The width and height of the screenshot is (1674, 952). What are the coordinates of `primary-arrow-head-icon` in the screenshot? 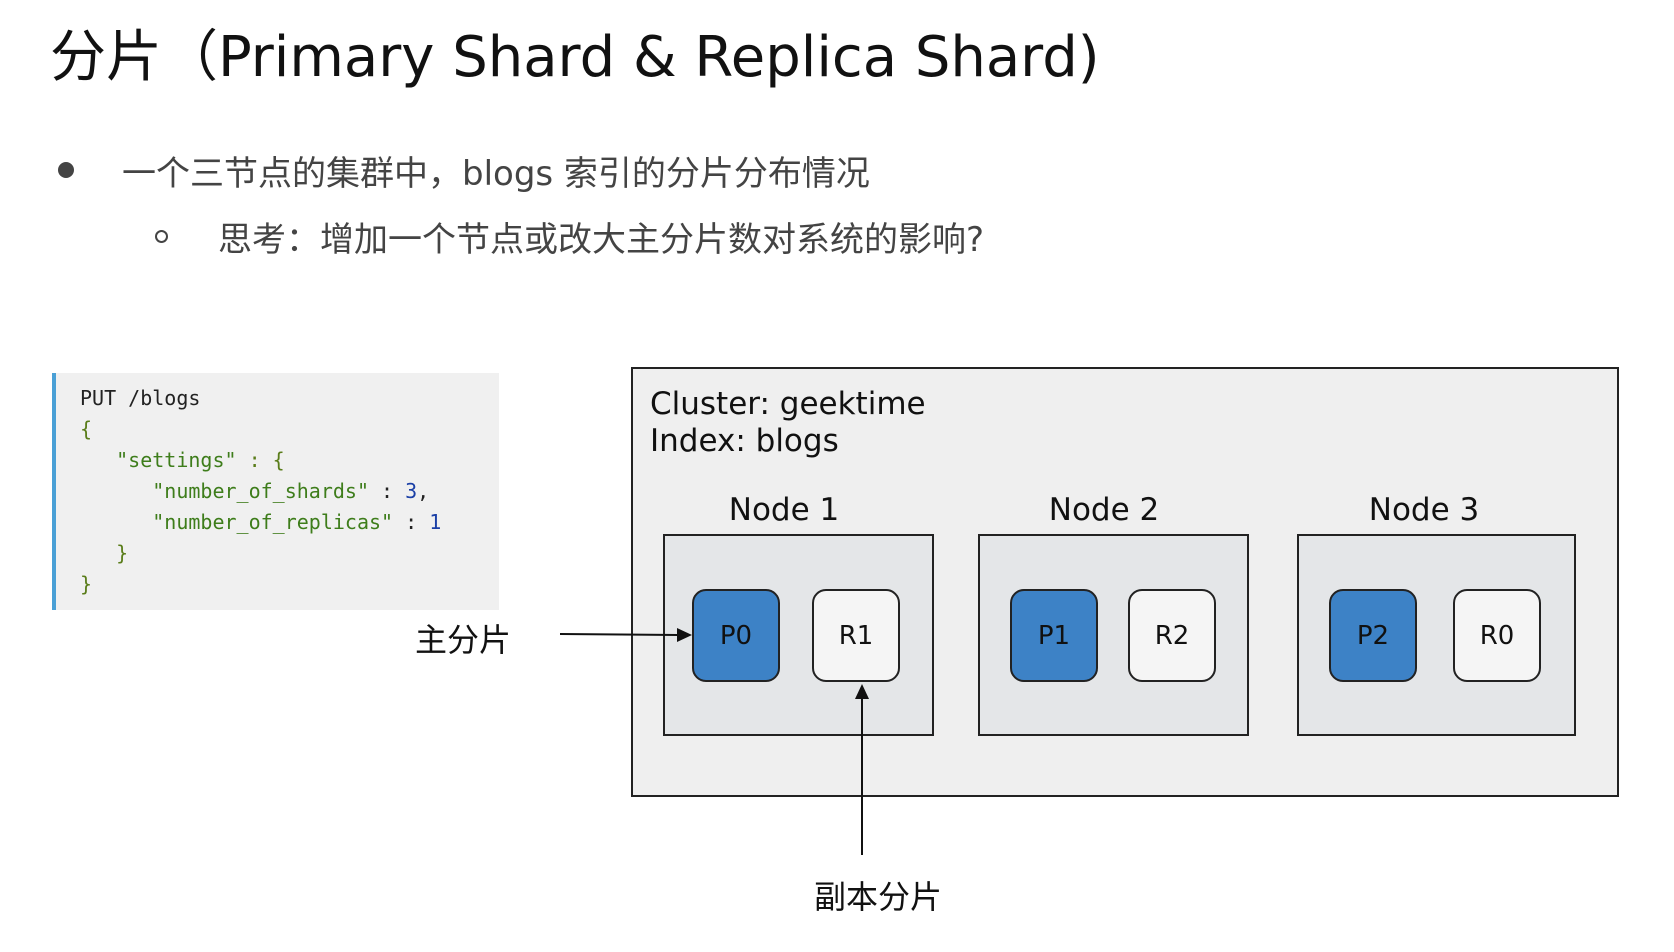 It's located at (684, 635).